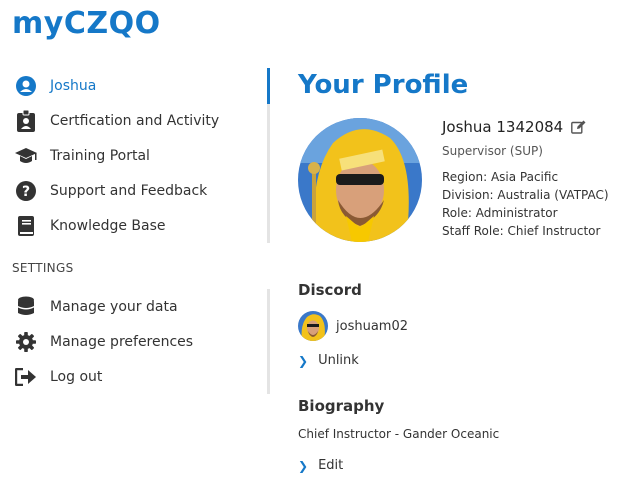  Describe the element at coordinates (26, 307) in the screenshot. I see `database-icon` at that location.